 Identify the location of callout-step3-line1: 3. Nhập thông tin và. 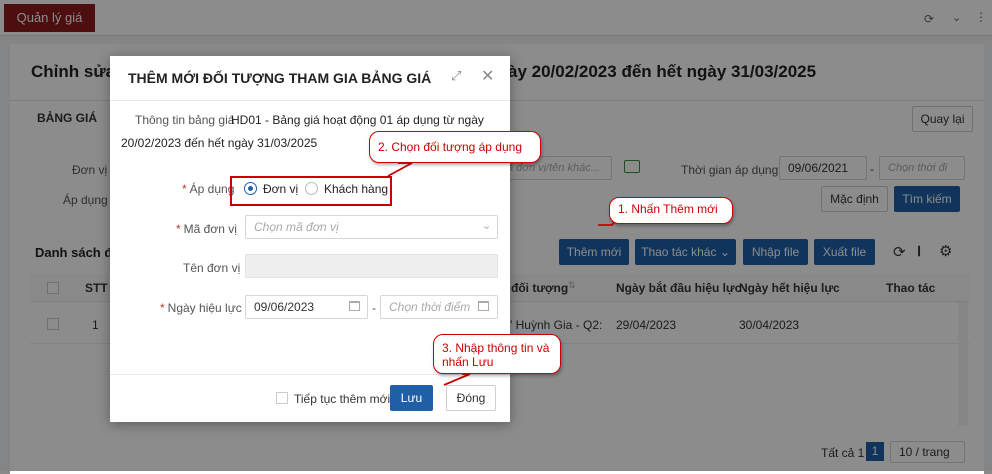
(496, 348).